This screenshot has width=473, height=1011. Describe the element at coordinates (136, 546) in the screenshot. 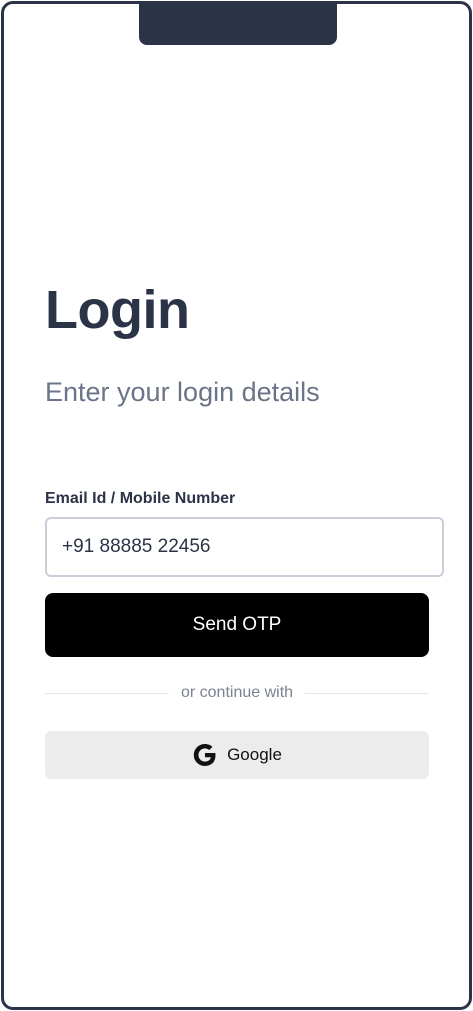

I see `email-mobile-input-value: +91 88885 22456` at that location.